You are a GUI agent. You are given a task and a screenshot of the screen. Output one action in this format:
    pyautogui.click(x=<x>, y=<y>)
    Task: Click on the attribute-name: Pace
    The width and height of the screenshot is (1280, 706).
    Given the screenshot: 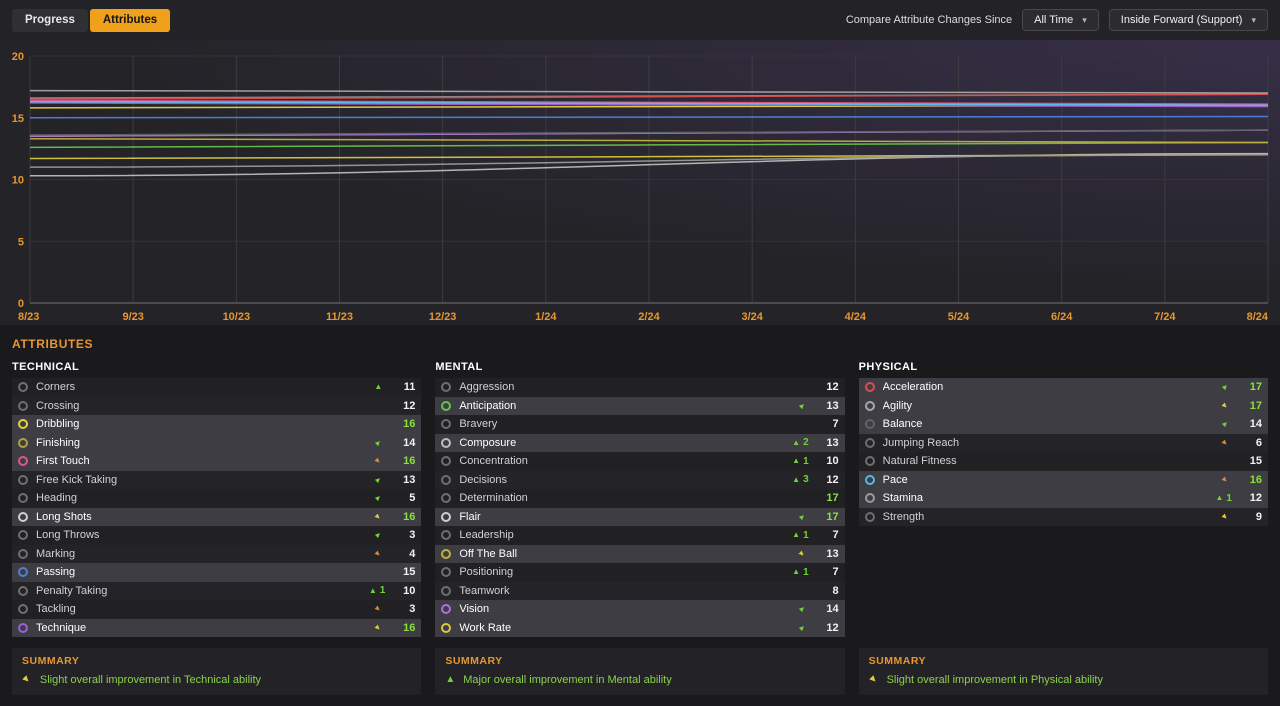 What is the action you would take?
    pyautogui.click(x=895, y=479)
    